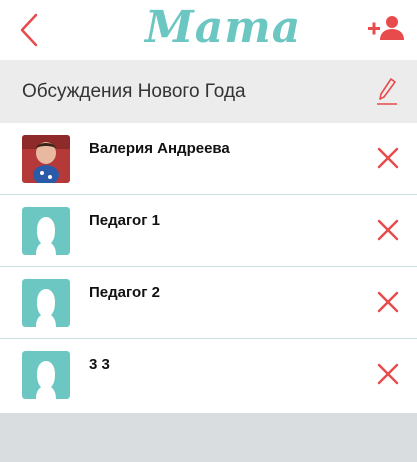  What do you see at coordinates (99, 364) in the screenshot?
I see `participant-name: 3 3` at bounding box center [99, 364].